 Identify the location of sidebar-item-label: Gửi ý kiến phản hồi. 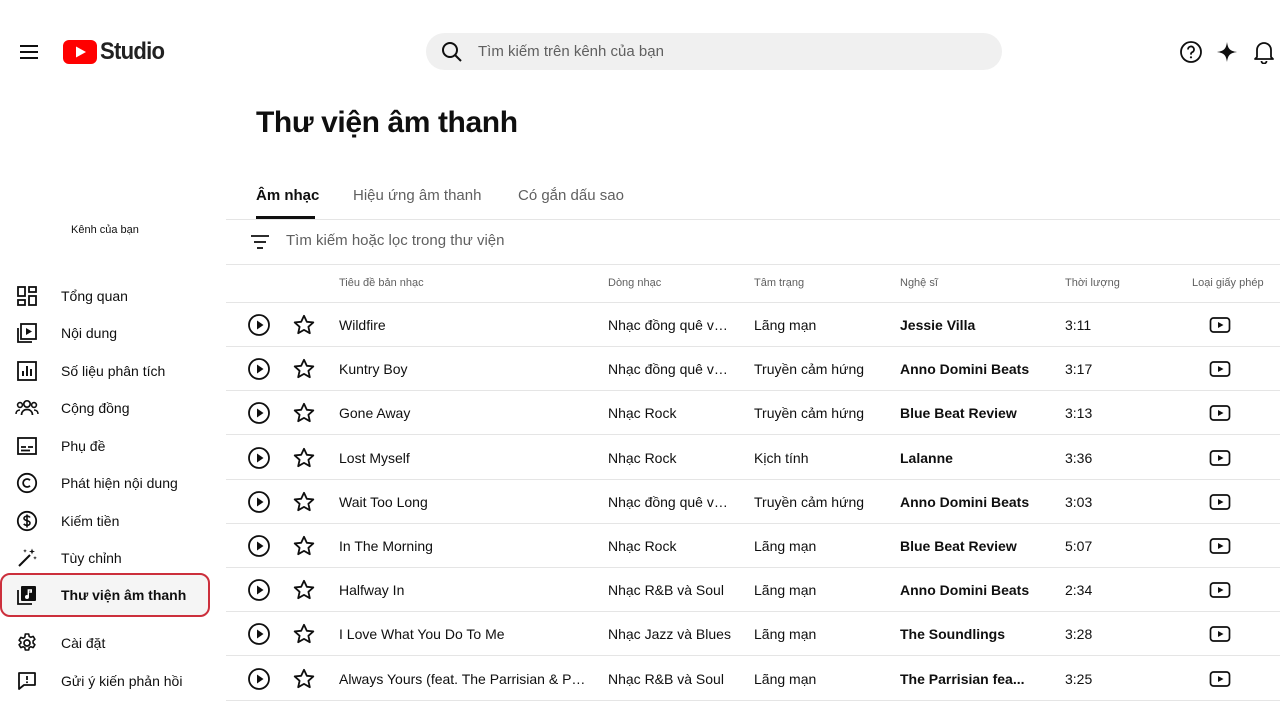
(122, 681).